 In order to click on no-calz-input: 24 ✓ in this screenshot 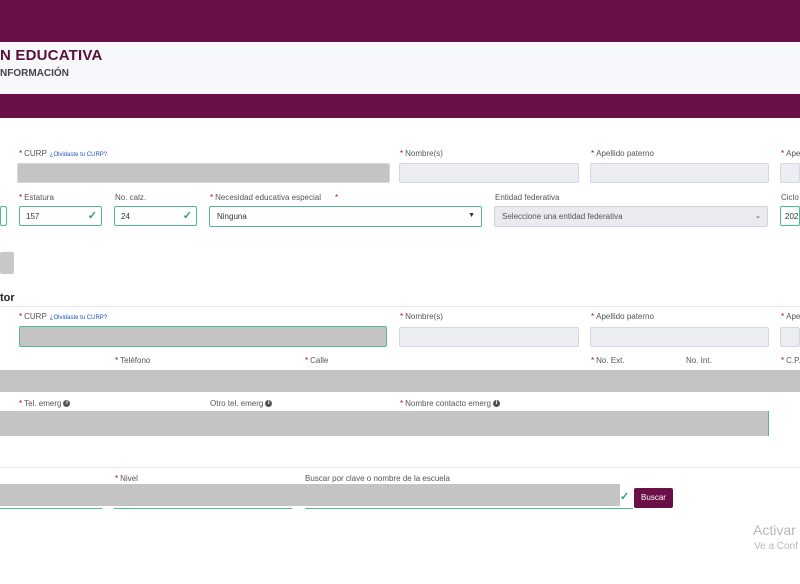, I will do `click(155, 216)`.